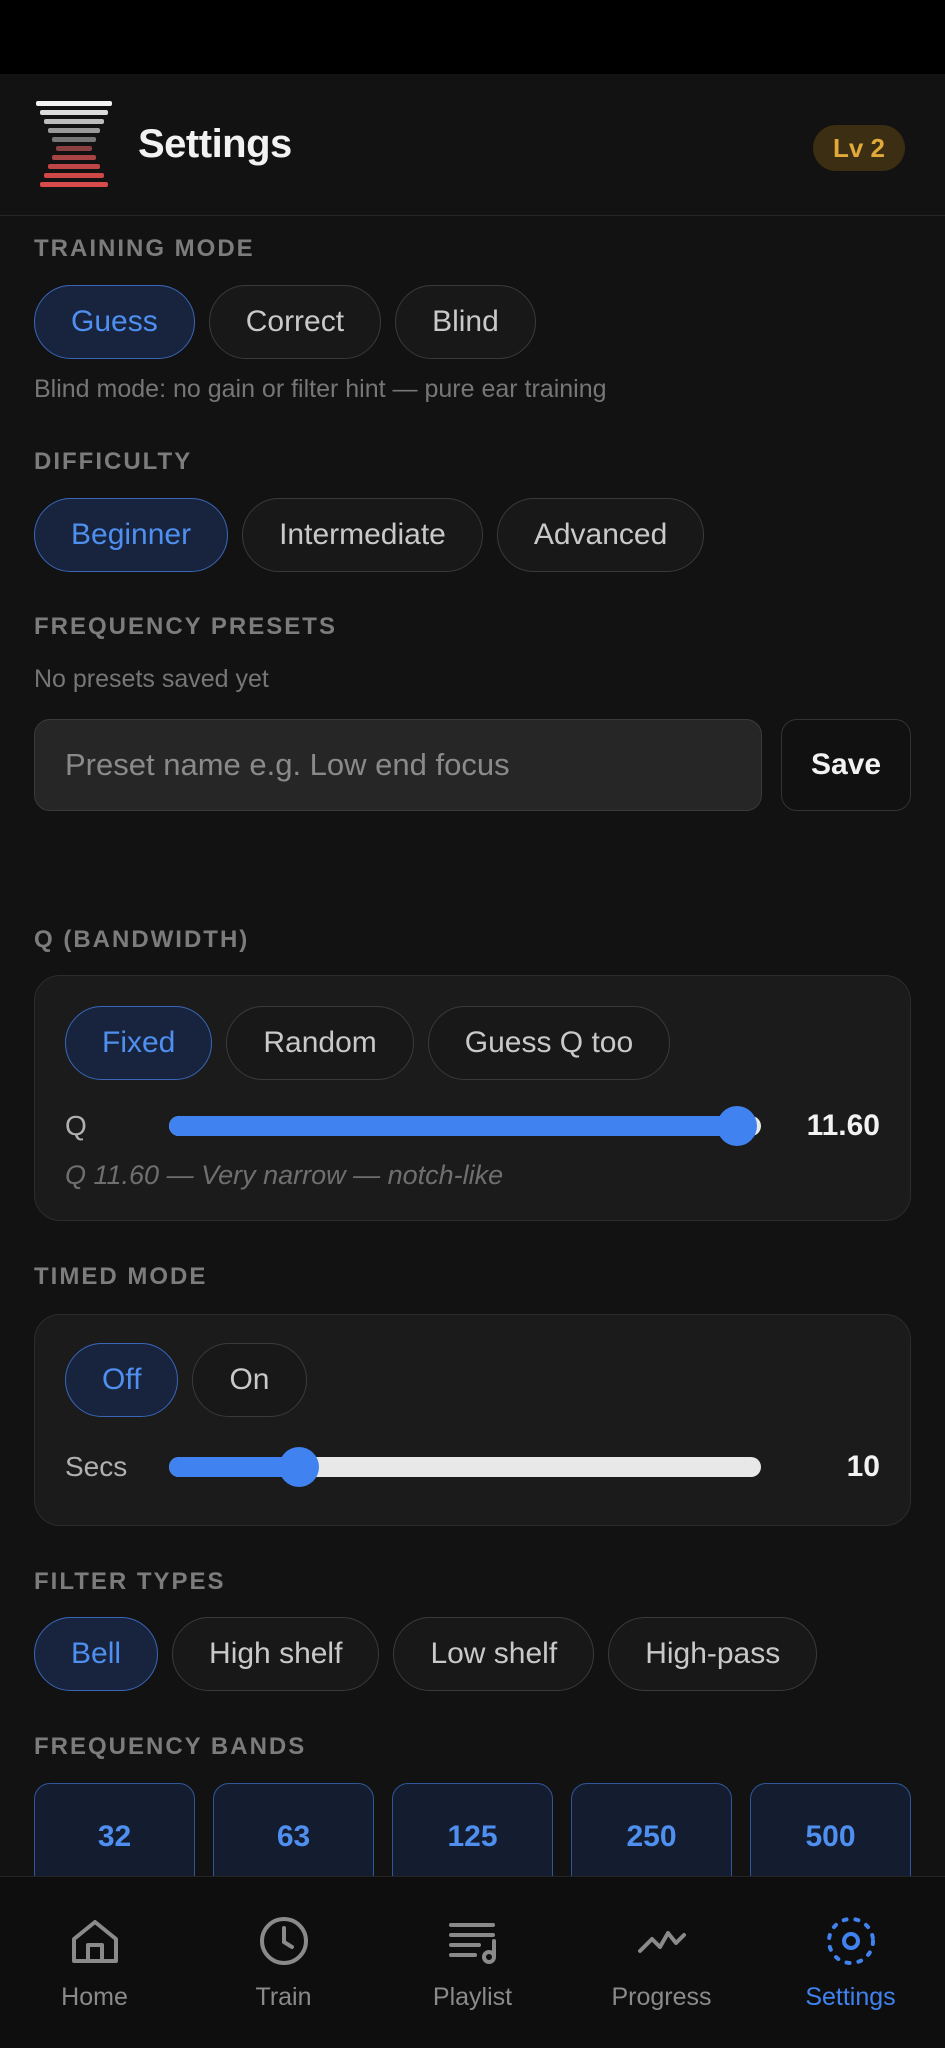  I want to click on training-mode-guess: Guess, so click(114, 322).